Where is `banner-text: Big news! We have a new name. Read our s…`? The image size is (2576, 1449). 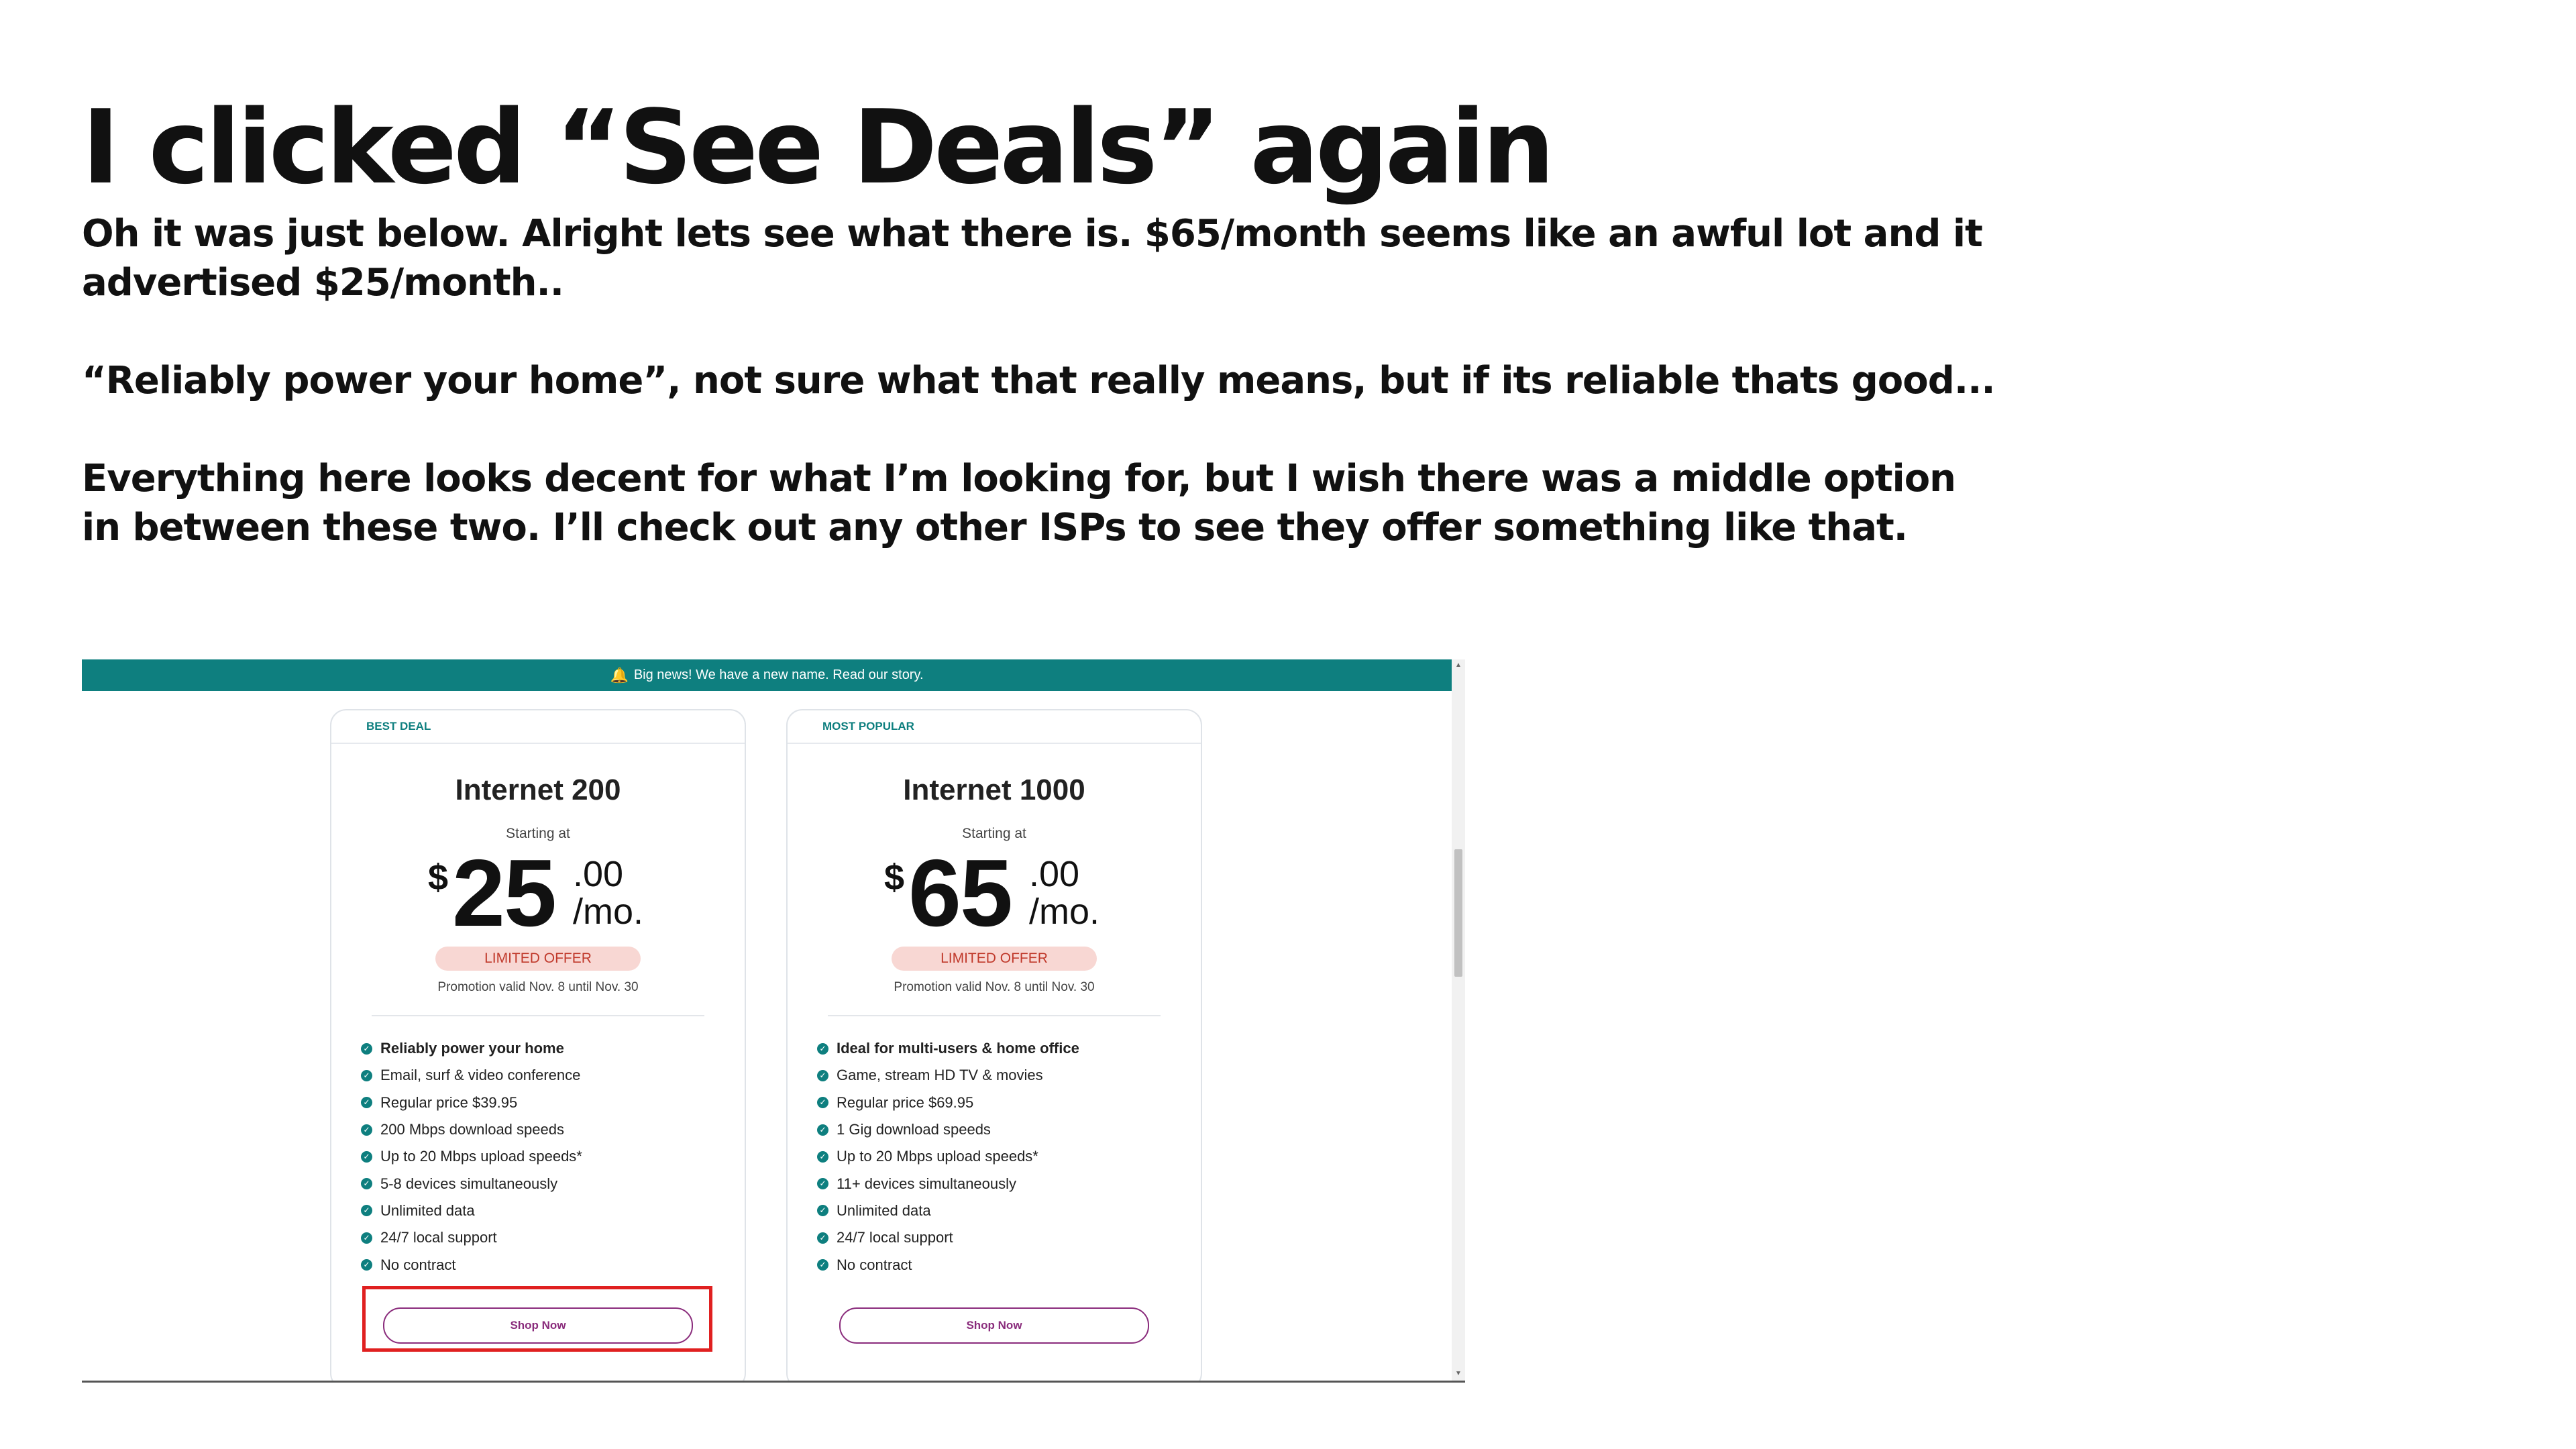 banner-text: Big news! We have a new name. Read our s… is located at coordinates (778, 674).